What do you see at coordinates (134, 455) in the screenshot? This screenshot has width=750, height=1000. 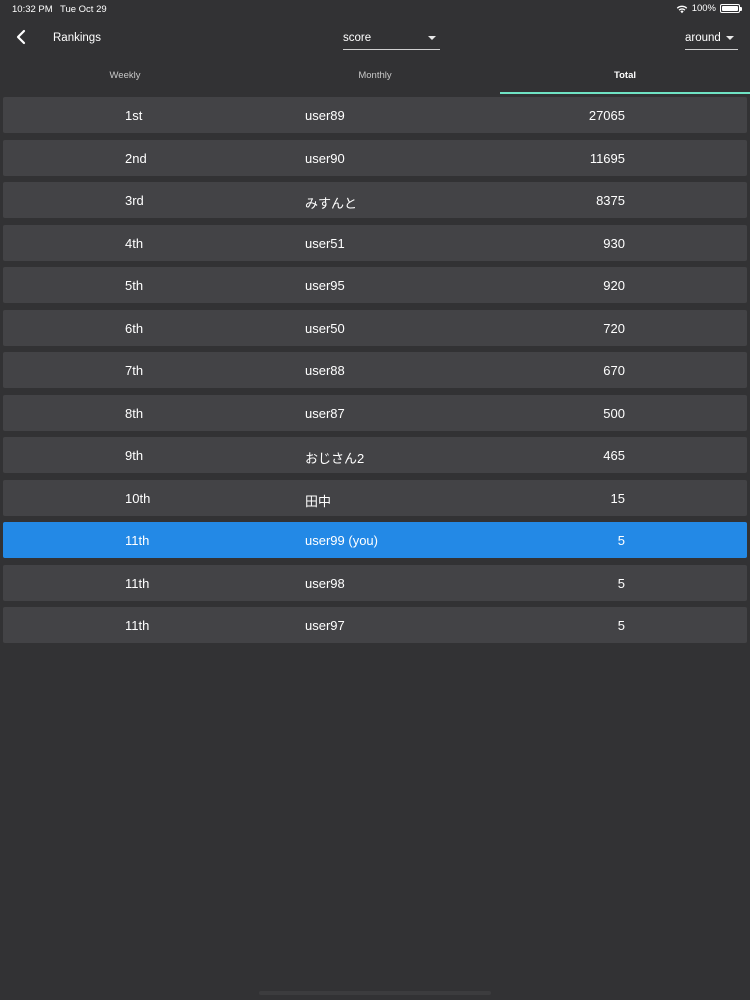 I see `rank-label: 9th` at bounding box center [134, 455].